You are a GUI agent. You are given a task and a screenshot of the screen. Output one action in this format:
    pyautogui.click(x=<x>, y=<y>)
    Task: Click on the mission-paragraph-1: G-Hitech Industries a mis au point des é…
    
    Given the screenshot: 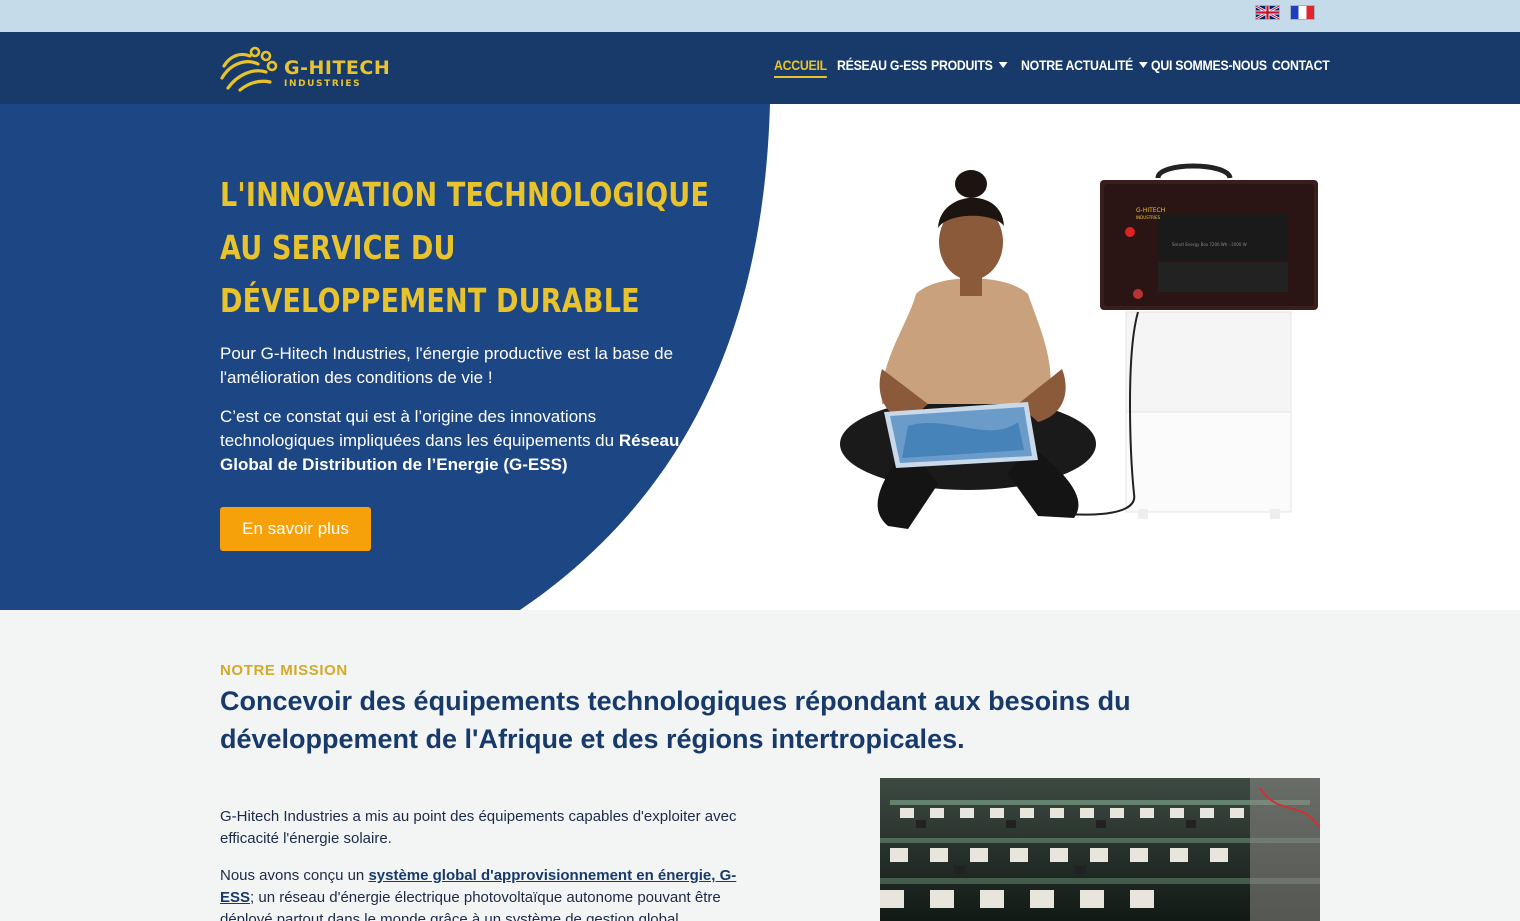 What is the action you would take?
    pyautogui.click(x=478, y=827)
    